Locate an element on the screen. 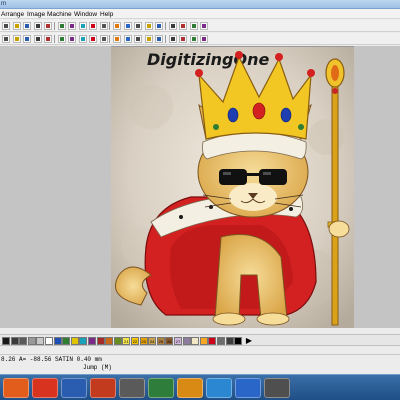  run-button is located at coordinates (37, 39).